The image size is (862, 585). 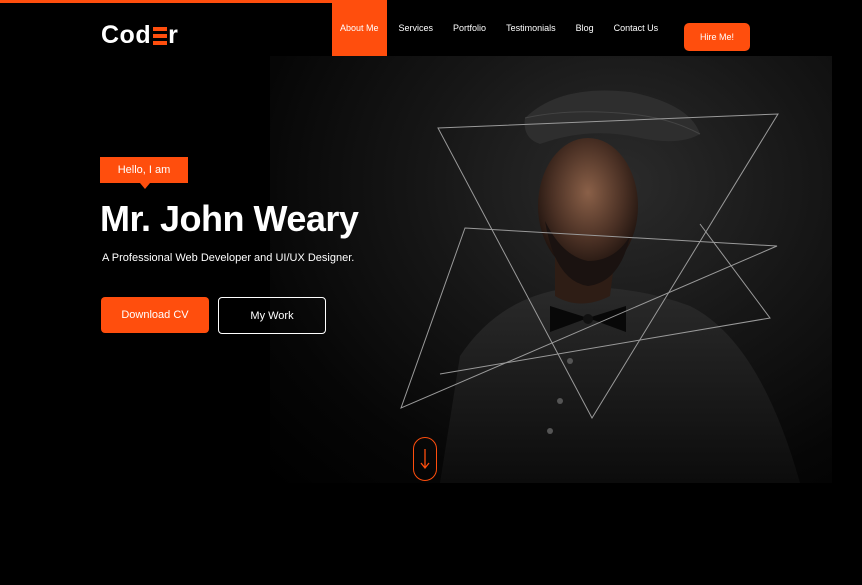 What do you see at coordinates (229, 218) in the screenshot?
I see `hero-name-heading: Mr. John Weary` at bounding box center [229, 218].